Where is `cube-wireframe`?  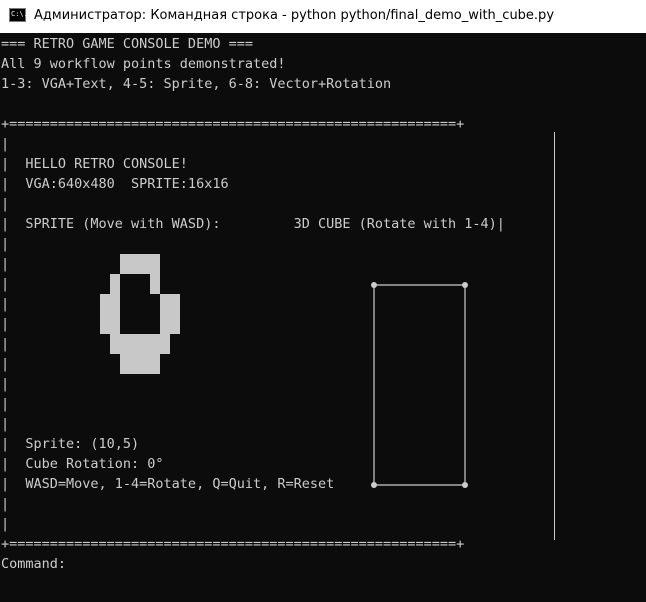
cube-wireframe is located at coordinates (419, 385).